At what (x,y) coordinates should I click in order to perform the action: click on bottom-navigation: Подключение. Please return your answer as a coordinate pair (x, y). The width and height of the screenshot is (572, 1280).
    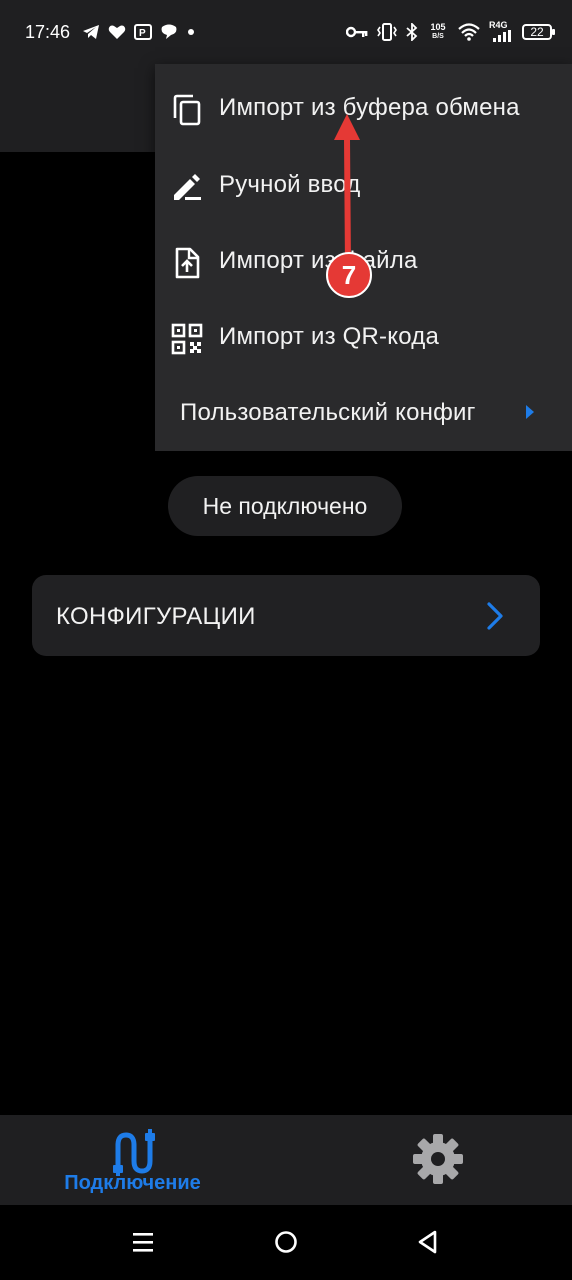
    Looking at the image, I should click on (286, 1160).